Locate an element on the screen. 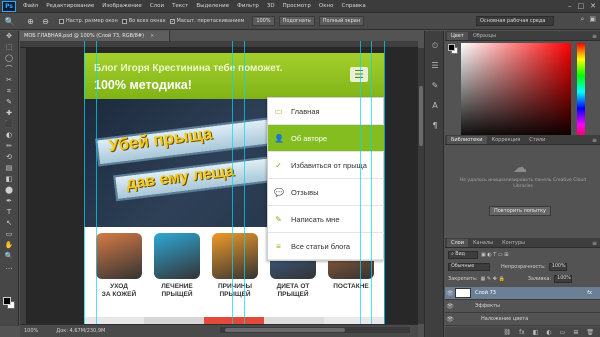 This screenshot has height=337, width=600. menu-link-3: 💬 Отзывы is located at coordinates (326, 192).